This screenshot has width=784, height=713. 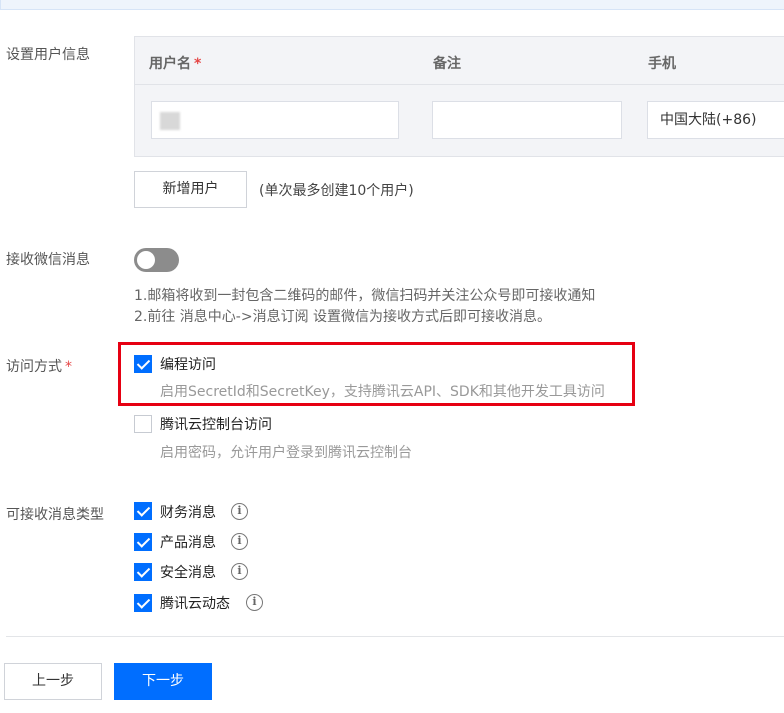 I want to click on product-info-icon: i, so click(x=239, y=541).